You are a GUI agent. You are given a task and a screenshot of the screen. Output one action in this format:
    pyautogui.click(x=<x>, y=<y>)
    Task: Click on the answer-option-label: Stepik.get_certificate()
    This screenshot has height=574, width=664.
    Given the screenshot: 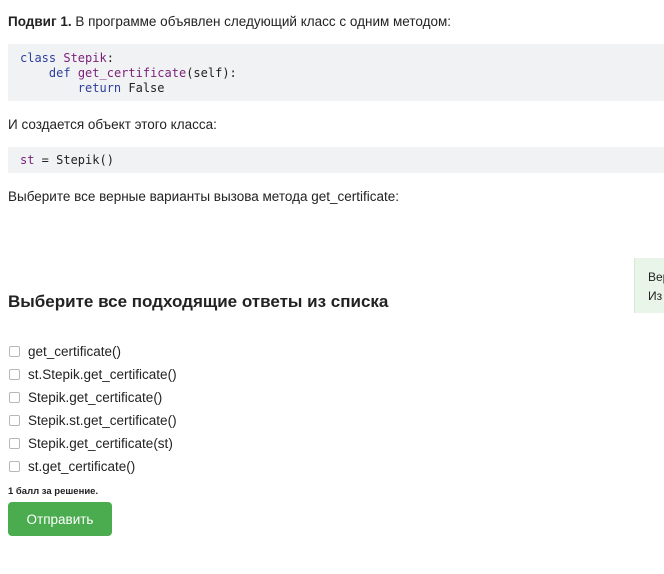 What is the action you would take?
    pyautogui.click(x=95, y=397)
    